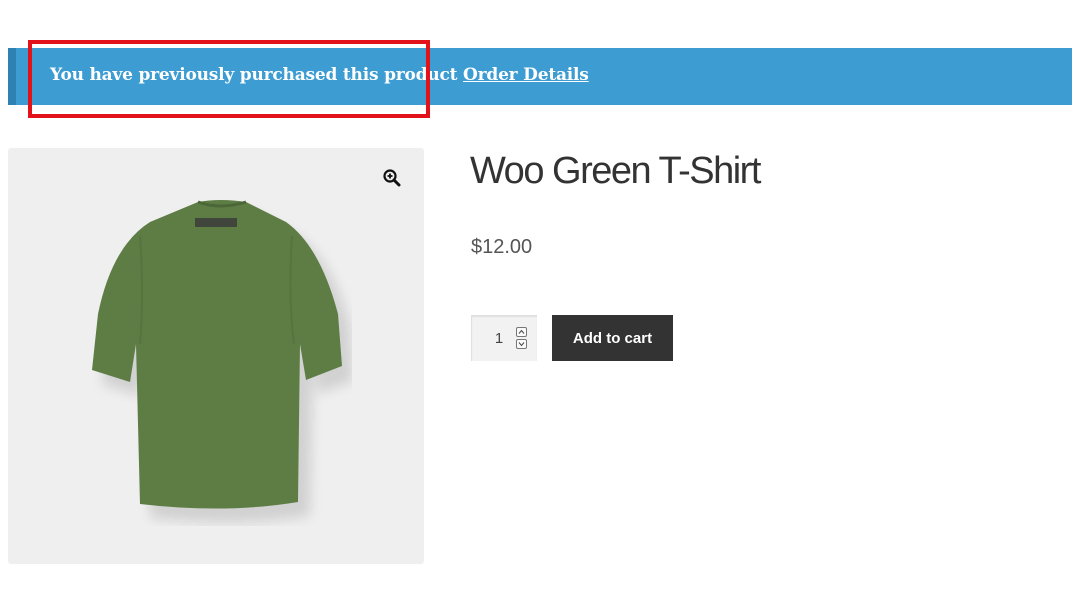 Image resolution: width=1080 pixels, height=608 pixels. What do you see at coordinates (612, 338) in the screenshot?
I see `add-to-cart-button: Add to cart` at bounding box center [612, 338].